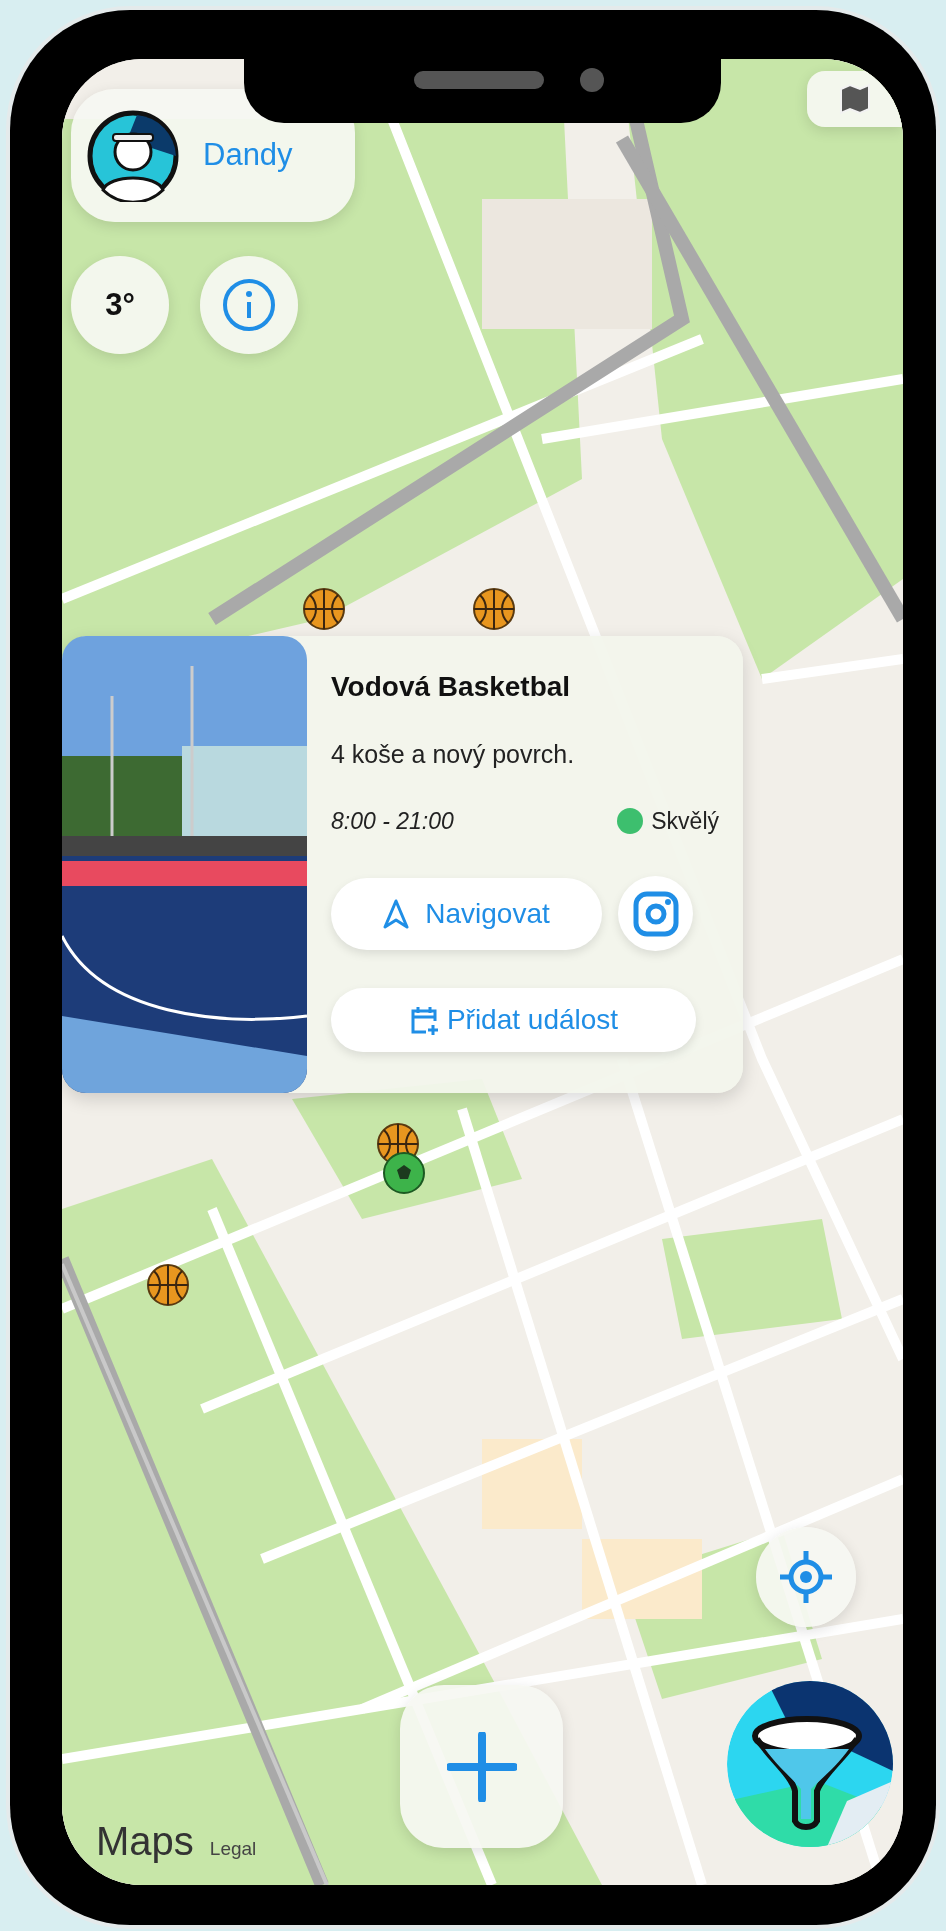 The image size is (946, 1931). Describe the element at coordinates (451, 687) in the screenshot. I see `spot-title: Vodová Basketbal` at that location.